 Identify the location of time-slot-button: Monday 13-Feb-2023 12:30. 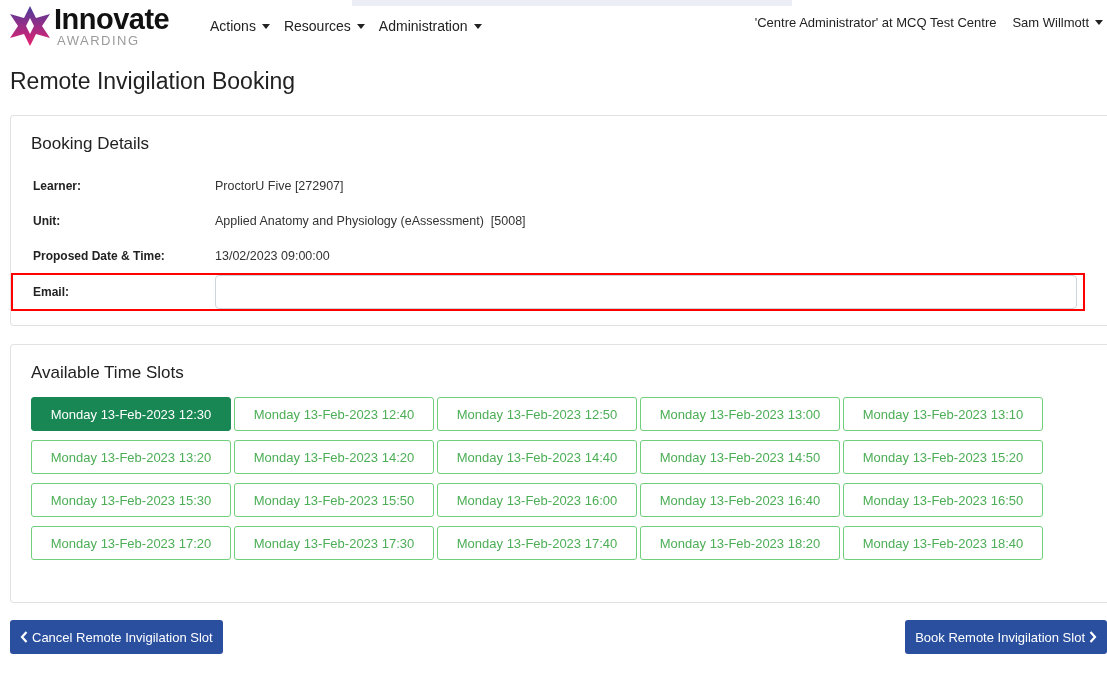
(131, 414).